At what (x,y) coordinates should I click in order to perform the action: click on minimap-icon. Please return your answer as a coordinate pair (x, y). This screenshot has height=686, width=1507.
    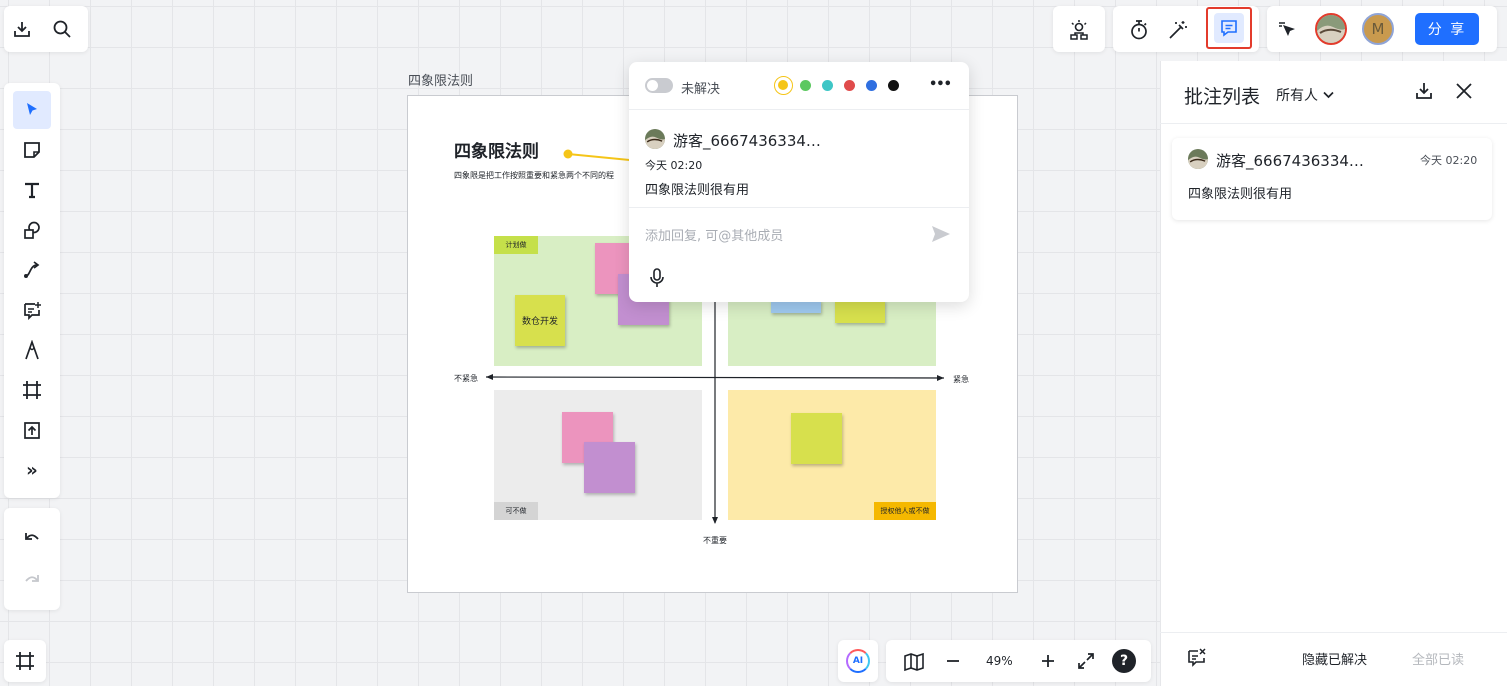
    Looking at the image, I should click on (914, 662).